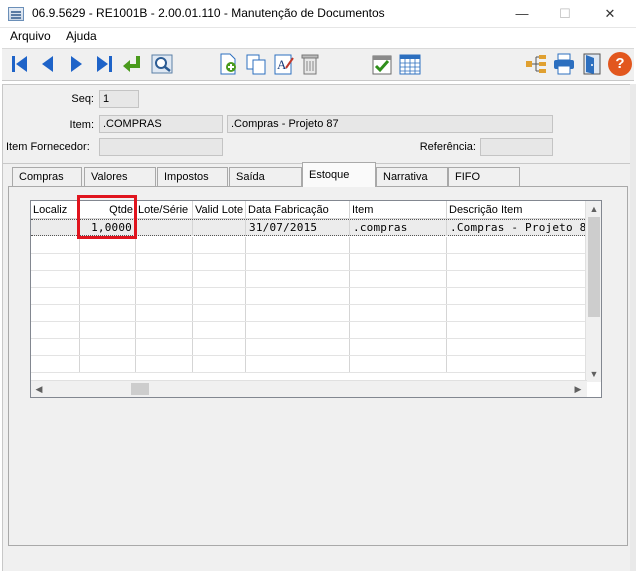 This screenshot has height=571, width=636. Describe the element at coordinates (398, 210) in the screenshot. I see `column-header-item: Item` at that location.